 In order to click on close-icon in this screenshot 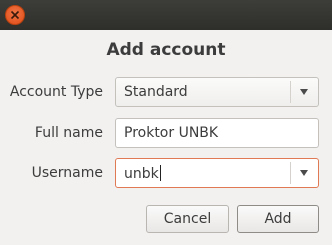, I will do `click(15, 15)`.